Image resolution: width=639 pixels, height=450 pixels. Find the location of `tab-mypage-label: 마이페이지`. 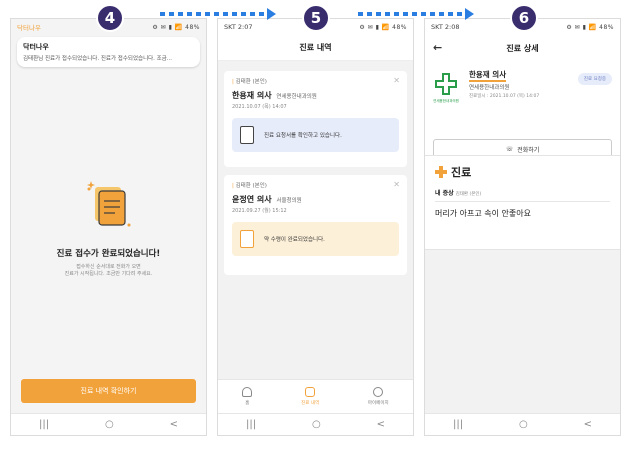

tab-mypage-label: 마이페이지 is located at coordinates (378, 403).